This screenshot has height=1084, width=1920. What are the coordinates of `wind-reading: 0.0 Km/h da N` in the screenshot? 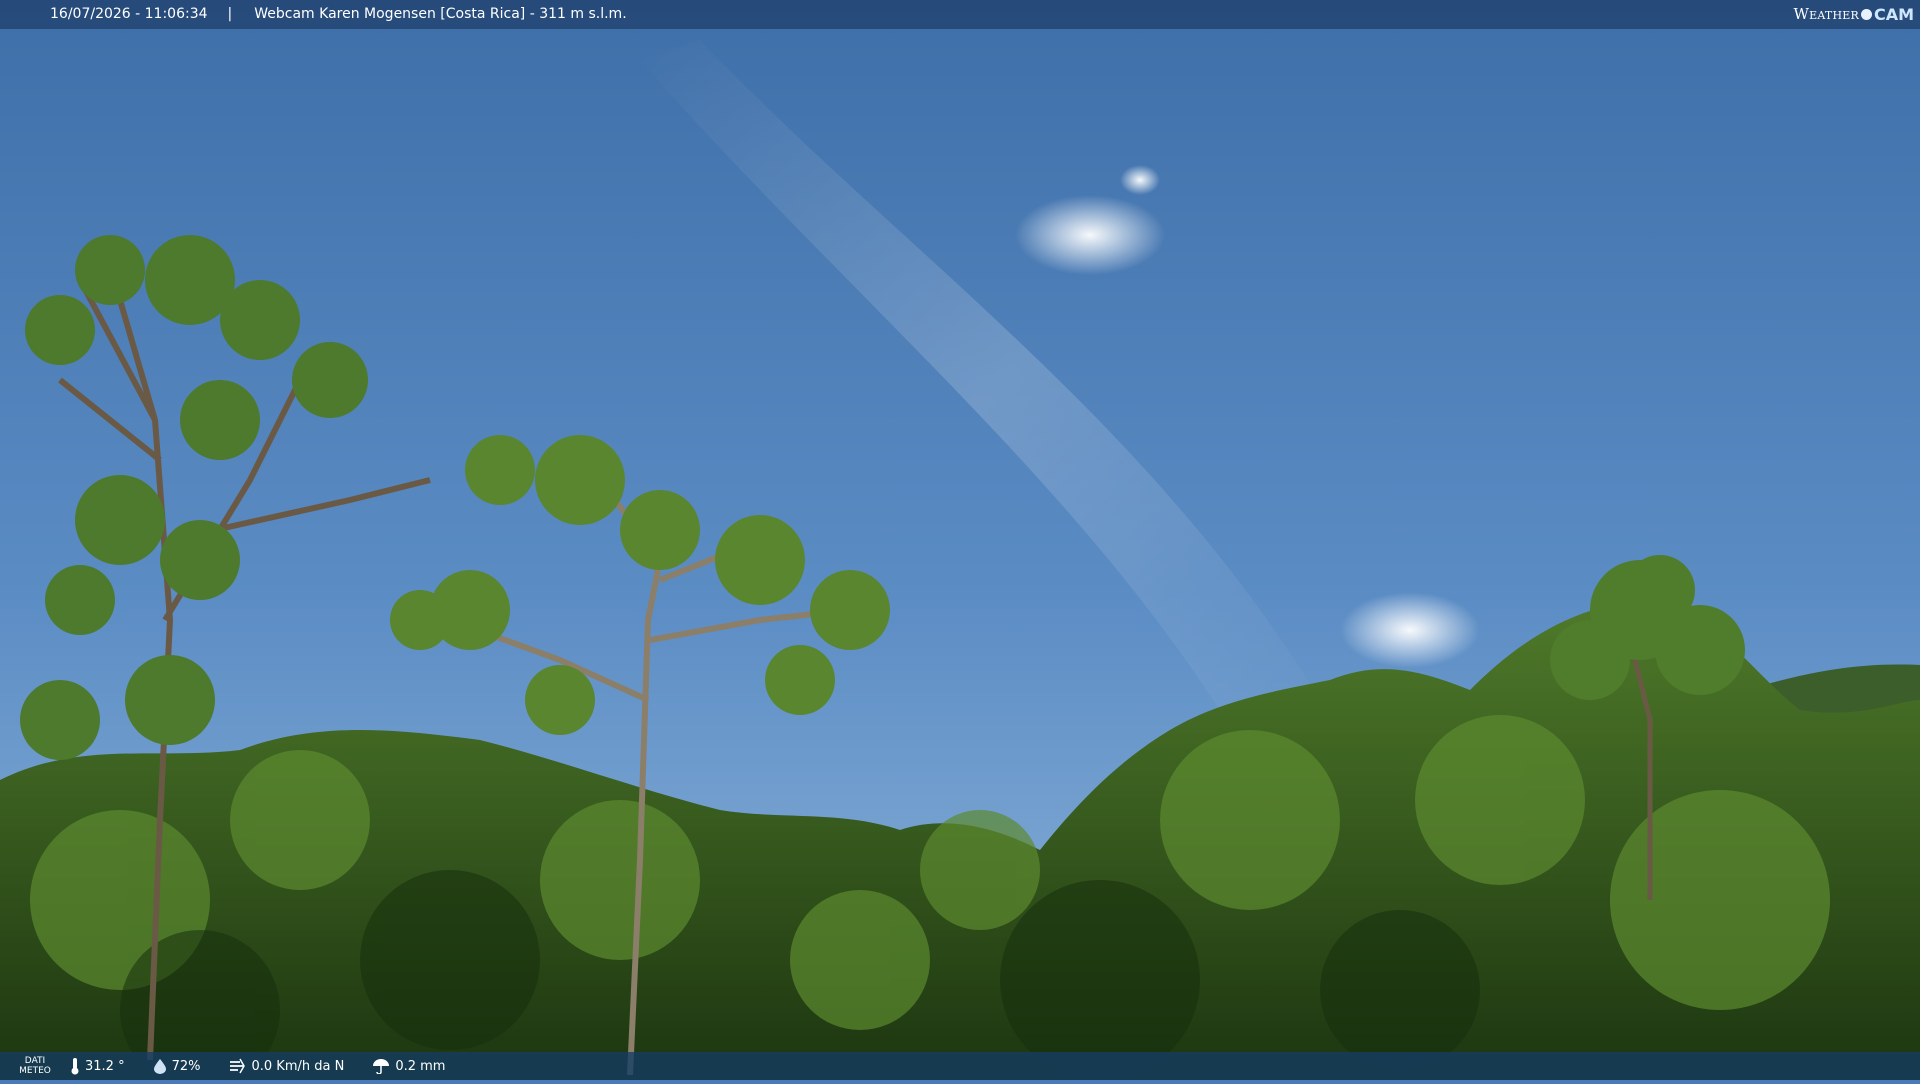 It's located at (286, 1066).